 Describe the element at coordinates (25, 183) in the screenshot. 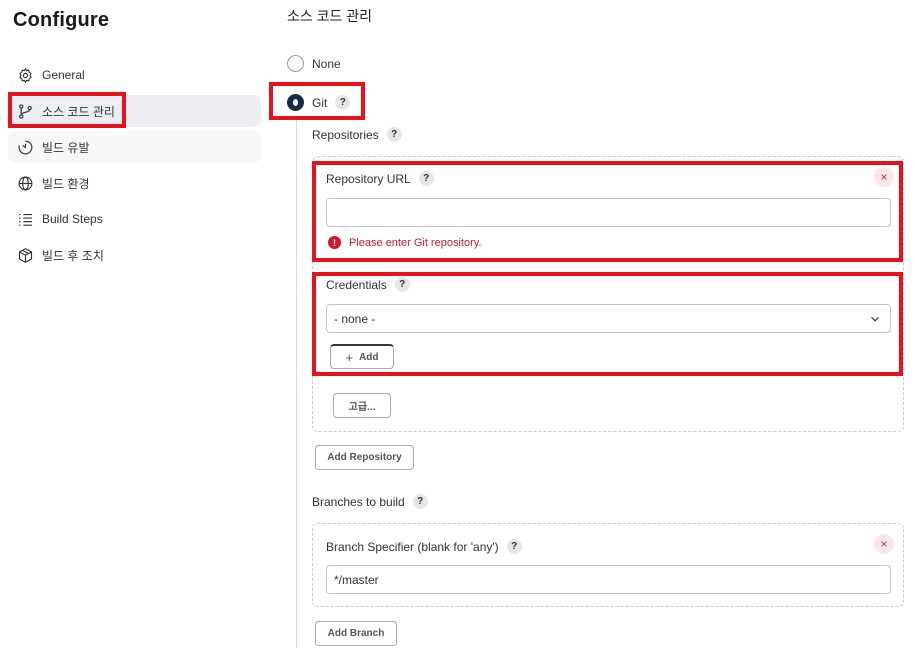

I see `globe-icon` at that location.